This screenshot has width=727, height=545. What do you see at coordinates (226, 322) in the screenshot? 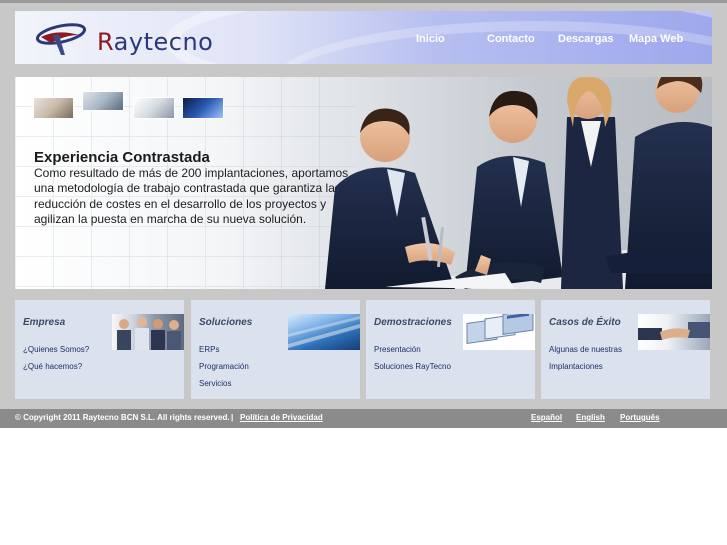
I see `box-title: Soluciones` at bounding box center [226, 322].